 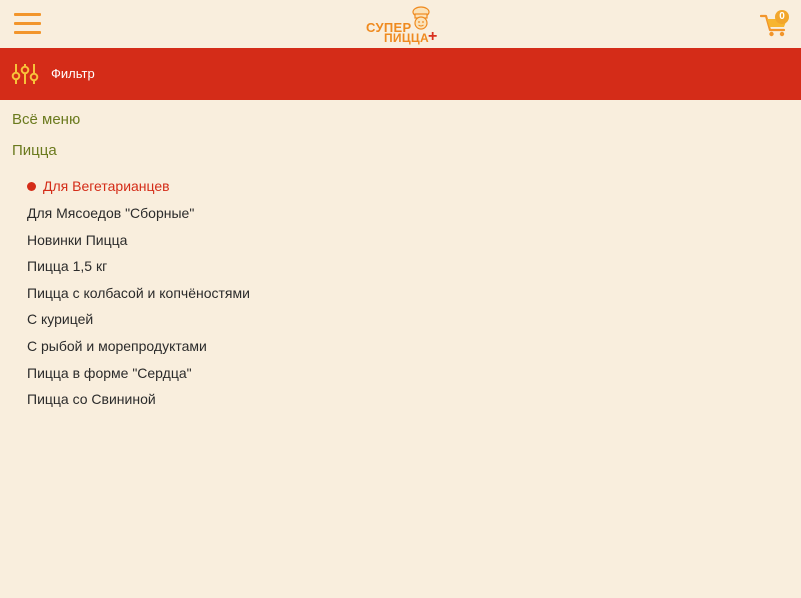 I want to click on logo-text-line2: ПИЦЦА, so click(x=406, y=38).